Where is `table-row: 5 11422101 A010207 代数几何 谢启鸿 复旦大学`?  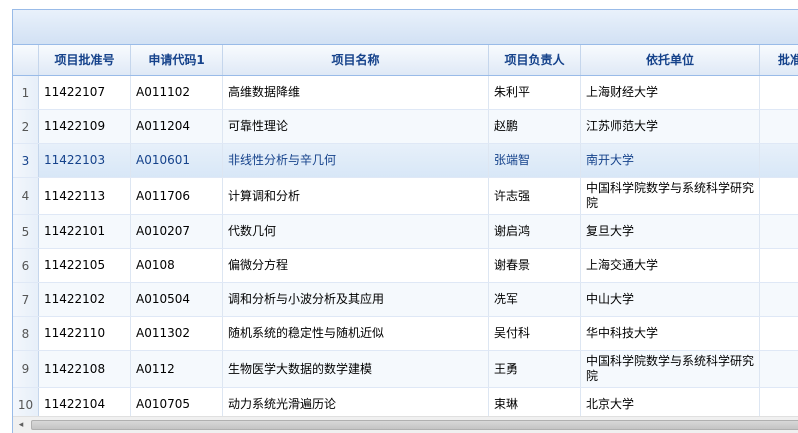 table-row: 5 11422101 A010207 代数几何 谢启鸿 复旦大学 is located at coordinates (405, 232).